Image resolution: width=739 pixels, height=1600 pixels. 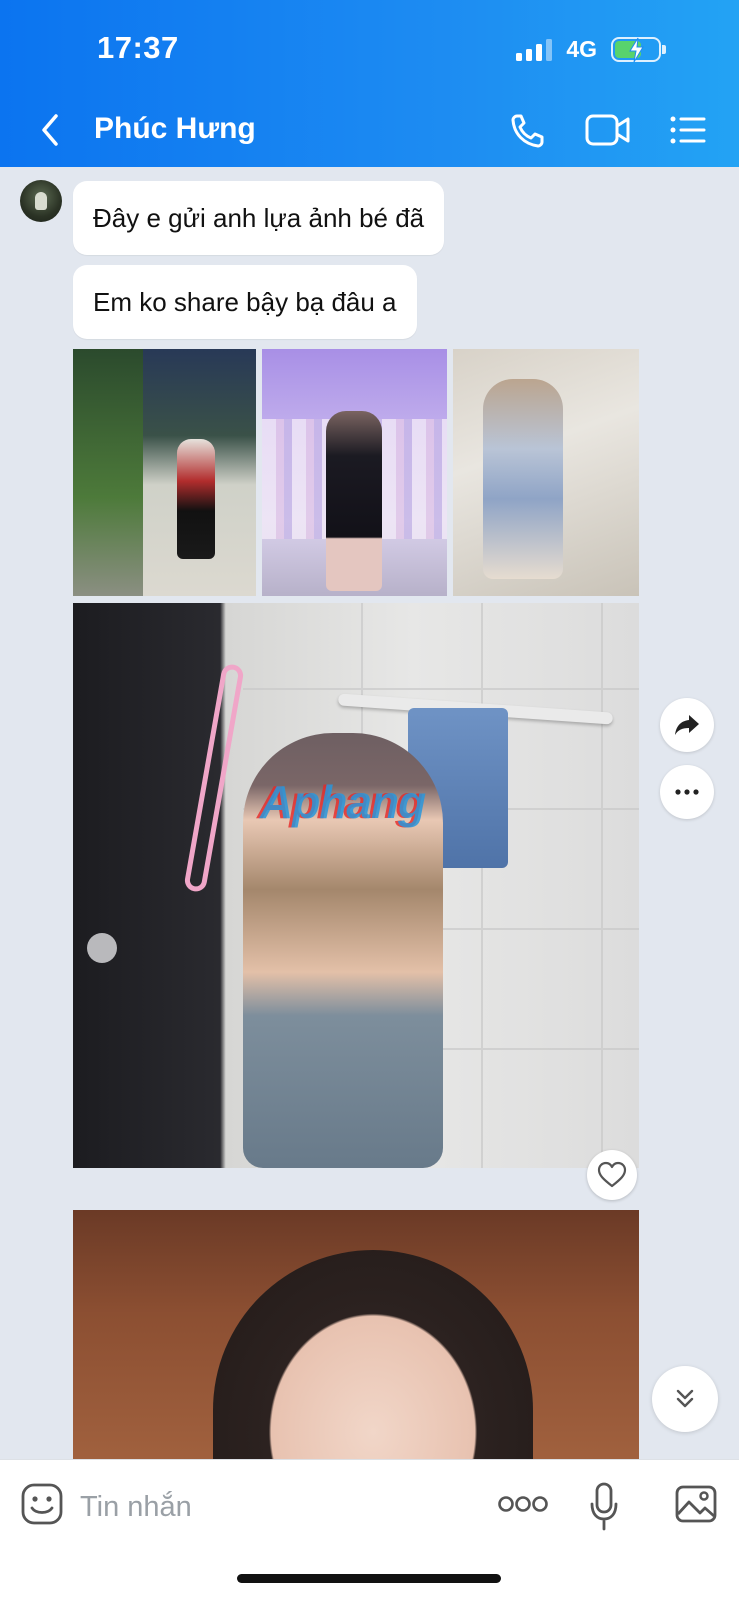 What do you see at coordinates (638, 50) in the screenshot?
I see `battery-charging-icon` at bounding box center [638, 50].